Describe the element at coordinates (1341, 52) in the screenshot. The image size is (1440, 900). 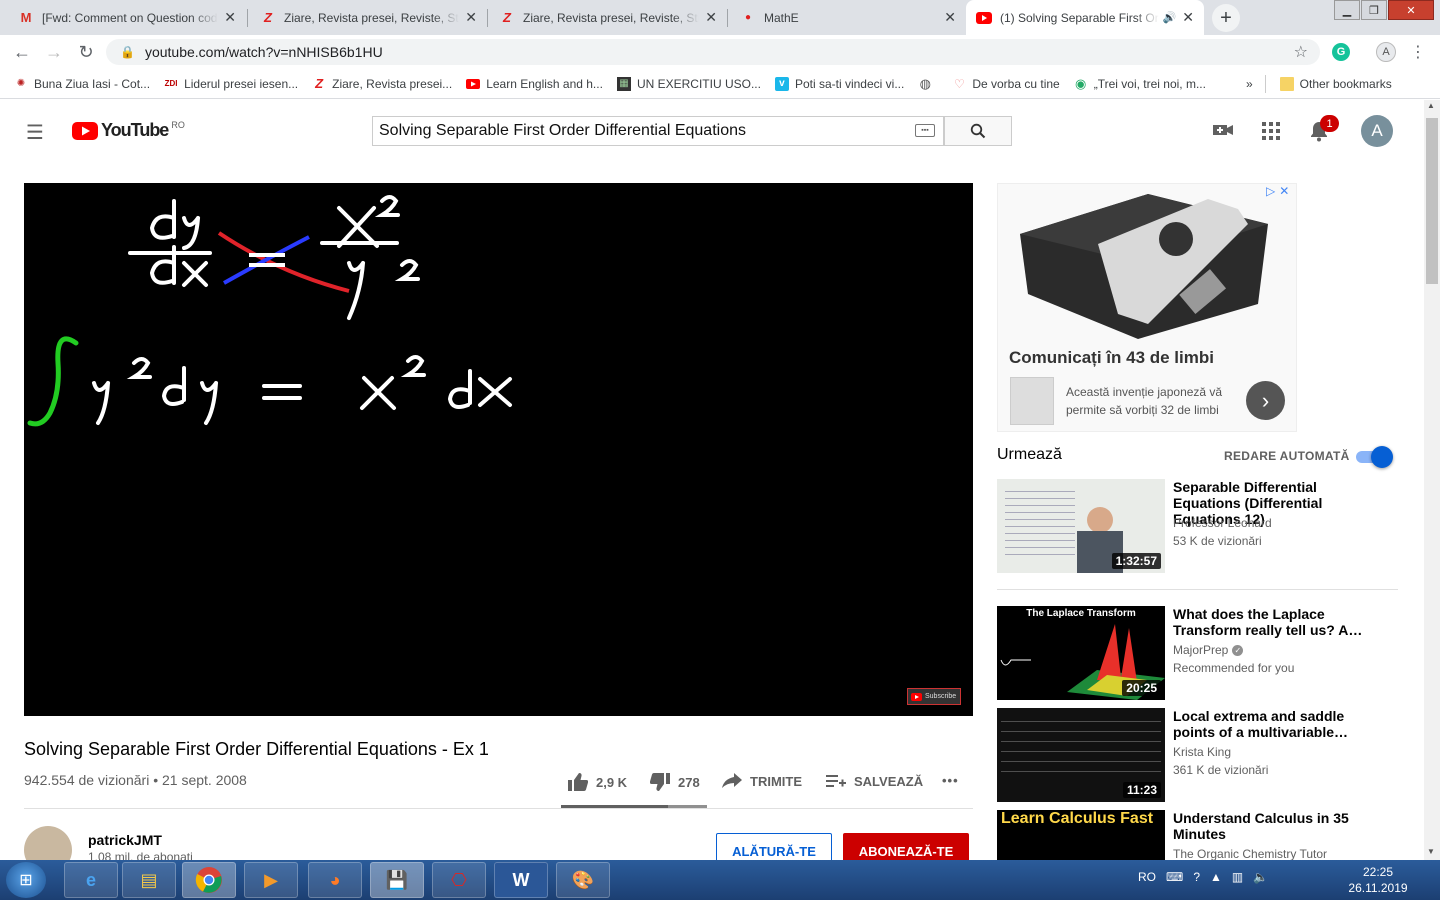
I see `grammarly-extension-icon: G` at that location.